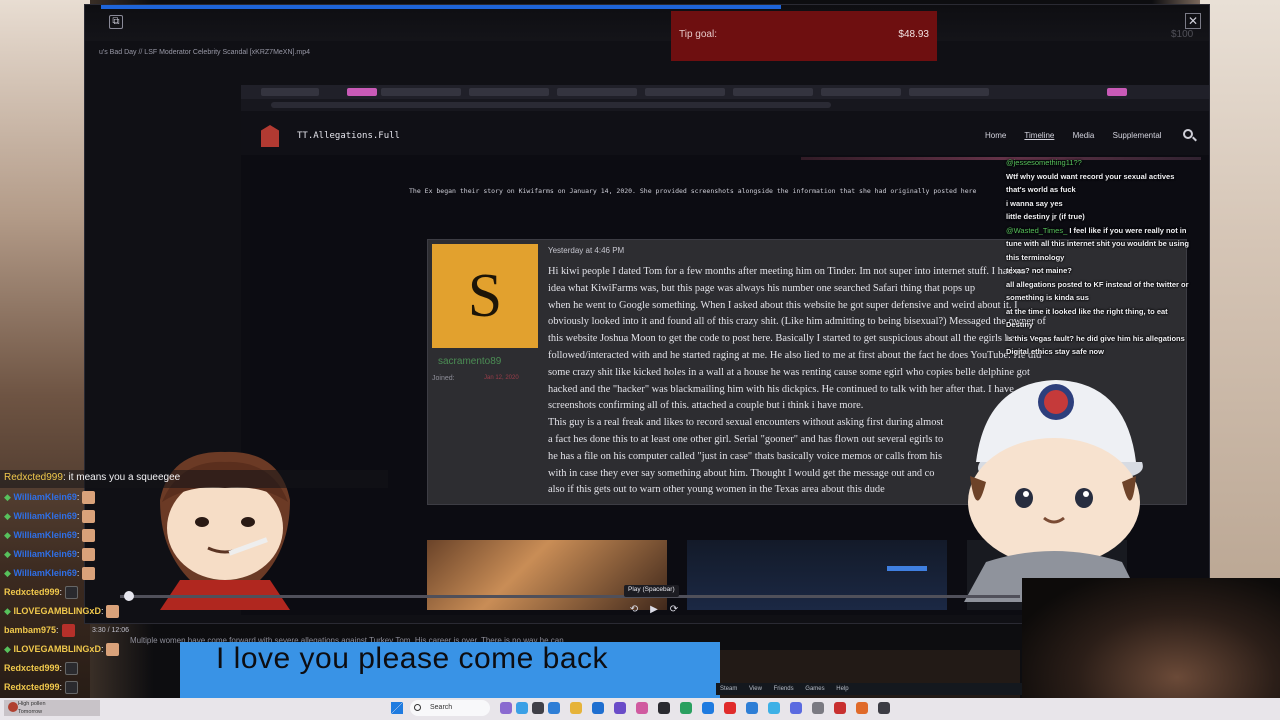 The image size is (1280, 720). I want to click on tip-goal-target: $100, so click(1182, 34).